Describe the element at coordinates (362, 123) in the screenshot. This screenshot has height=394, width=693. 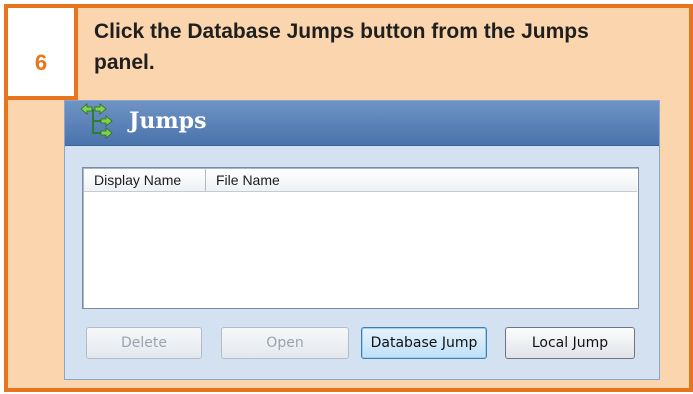
I see `panel-header: Jumps` at that location.